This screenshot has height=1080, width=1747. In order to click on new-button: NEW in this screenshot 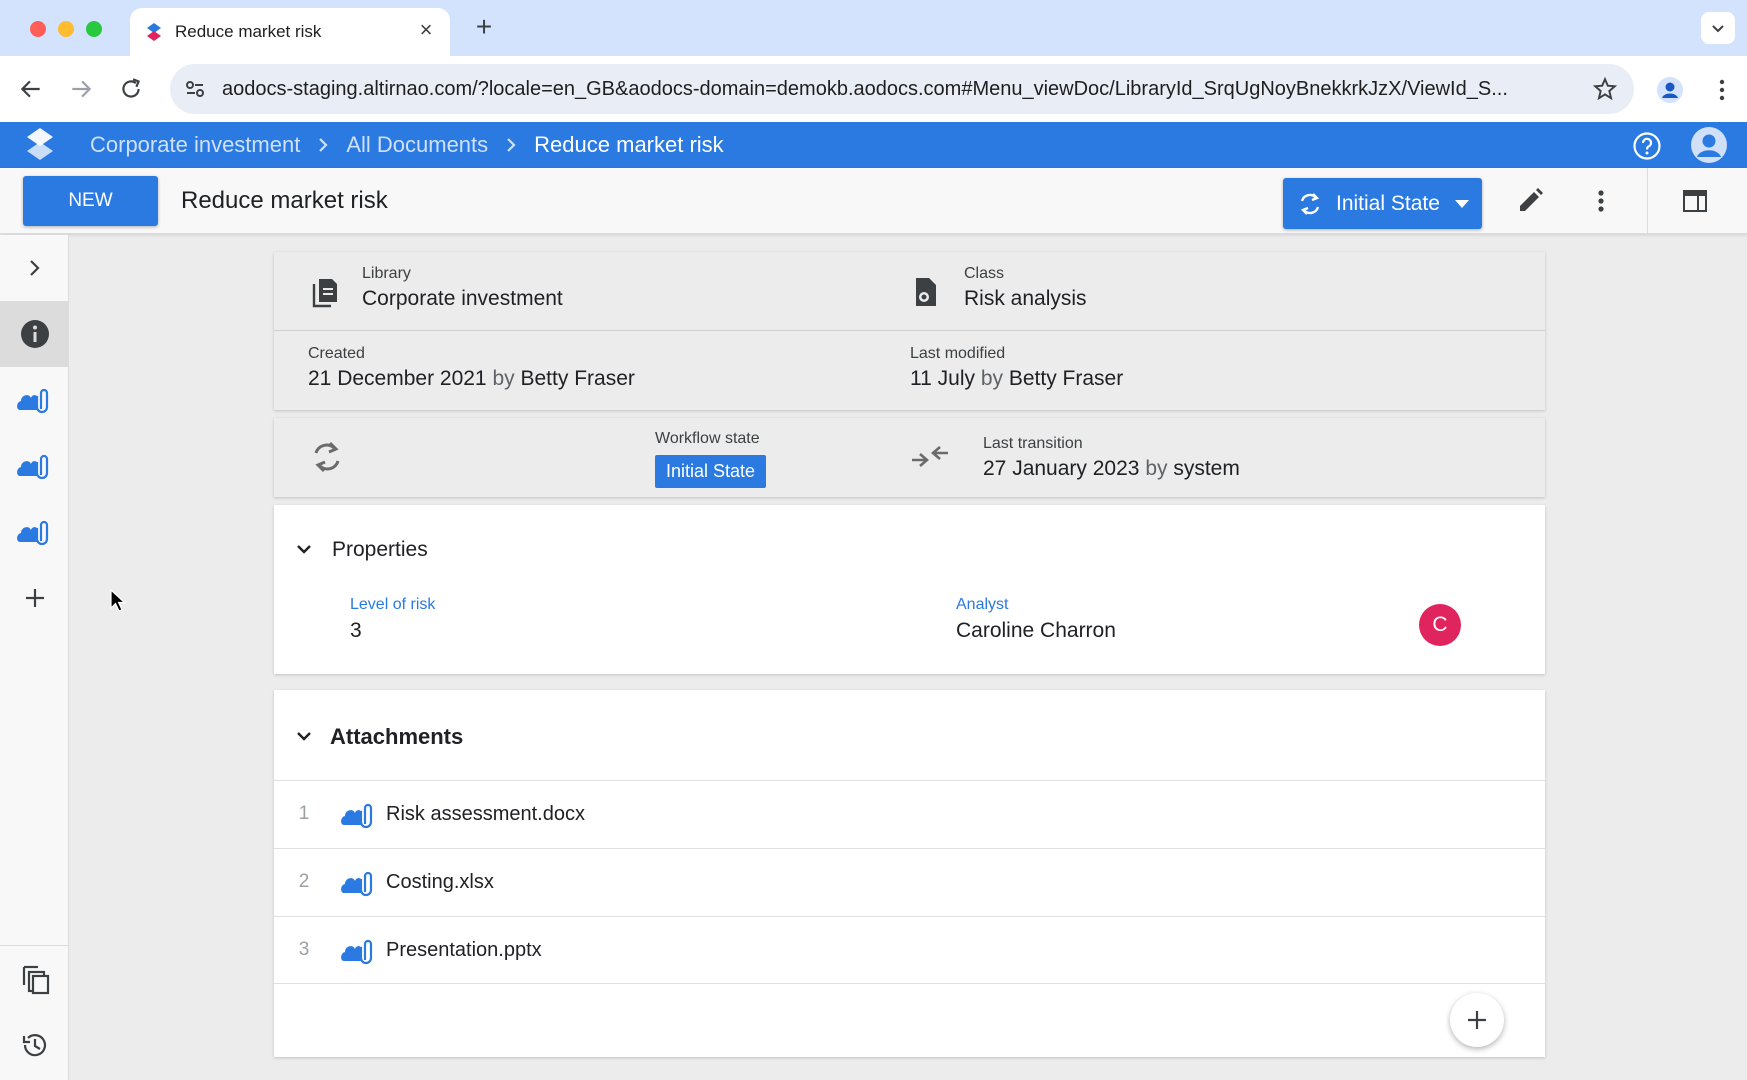, I will do `click(90, 201)`.